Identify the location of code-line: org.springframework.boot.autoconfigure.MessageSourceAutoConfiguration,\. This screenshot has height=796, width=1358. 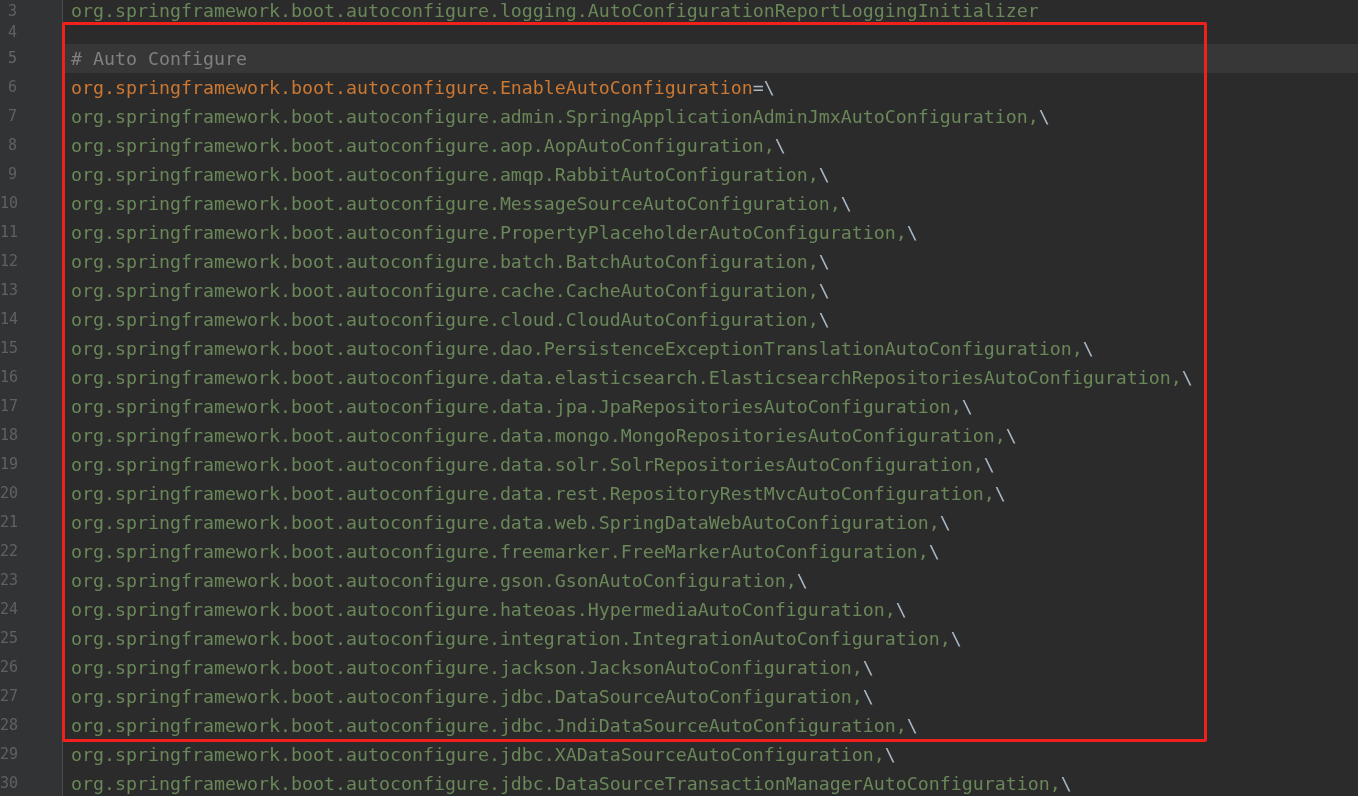
(461, 203).